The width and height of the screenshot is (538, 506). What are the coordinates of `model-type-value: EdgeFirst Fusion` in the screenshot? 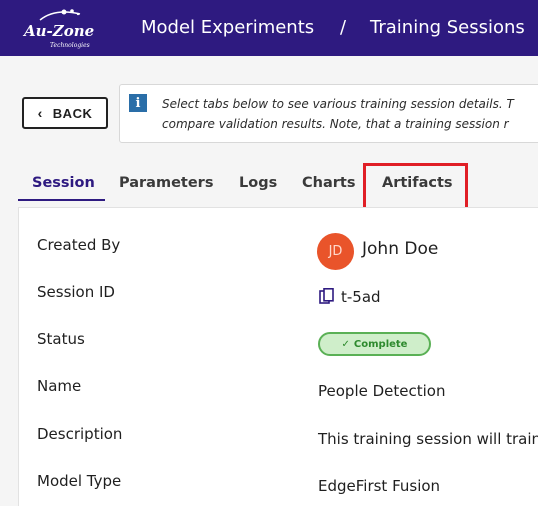 It's located at (379, 486).